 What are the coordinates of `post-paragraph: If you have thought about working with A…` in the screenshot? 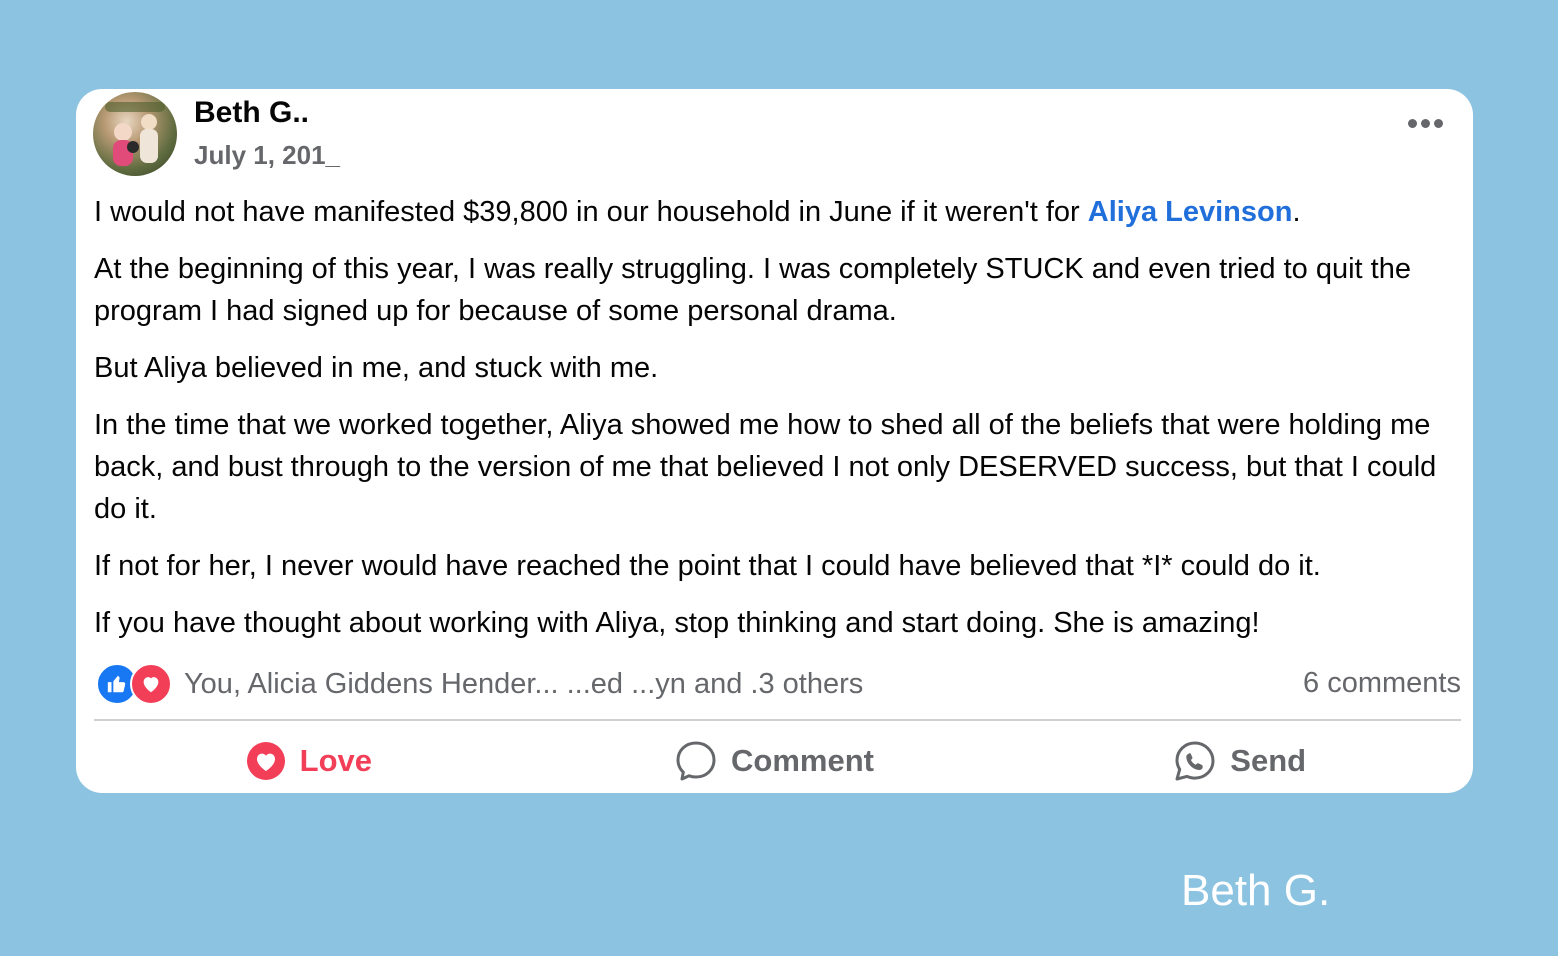 It's located at (677, 623).